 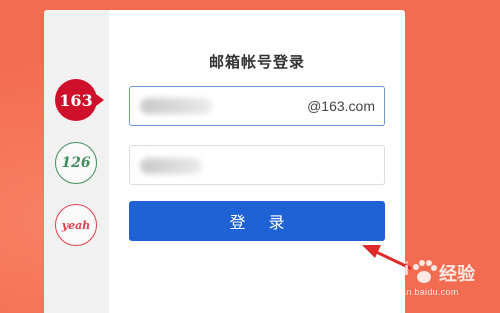 I want to click on watermark-jingyan-text: 经验, so click(x=457, y=274).